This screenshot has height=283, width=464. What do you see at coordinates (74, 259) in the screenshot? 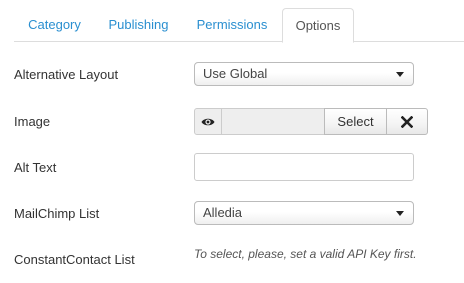
I see `constantcontact-list-label: ConstantContact List` at bounding box center [74, 259].